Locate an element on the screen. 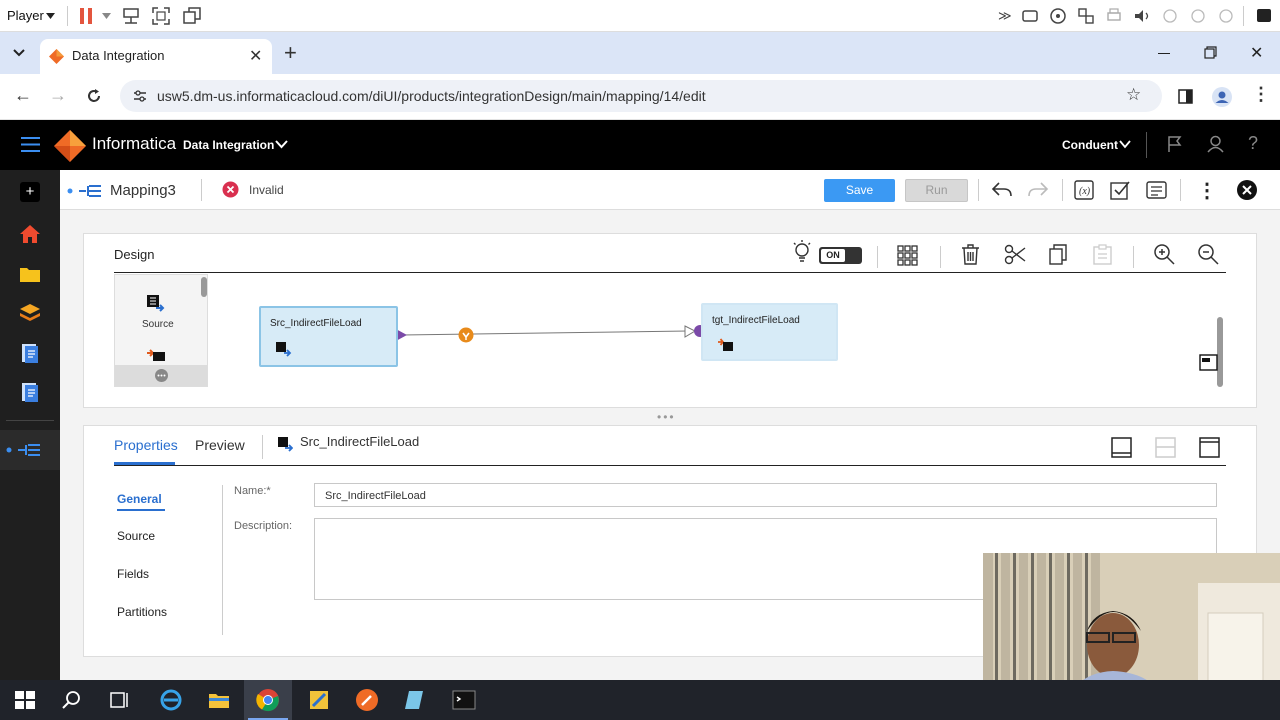 Image resolution: width=1280 pixels, height=720 pixels. minimize-icon is located at coordinates (1164, 53).